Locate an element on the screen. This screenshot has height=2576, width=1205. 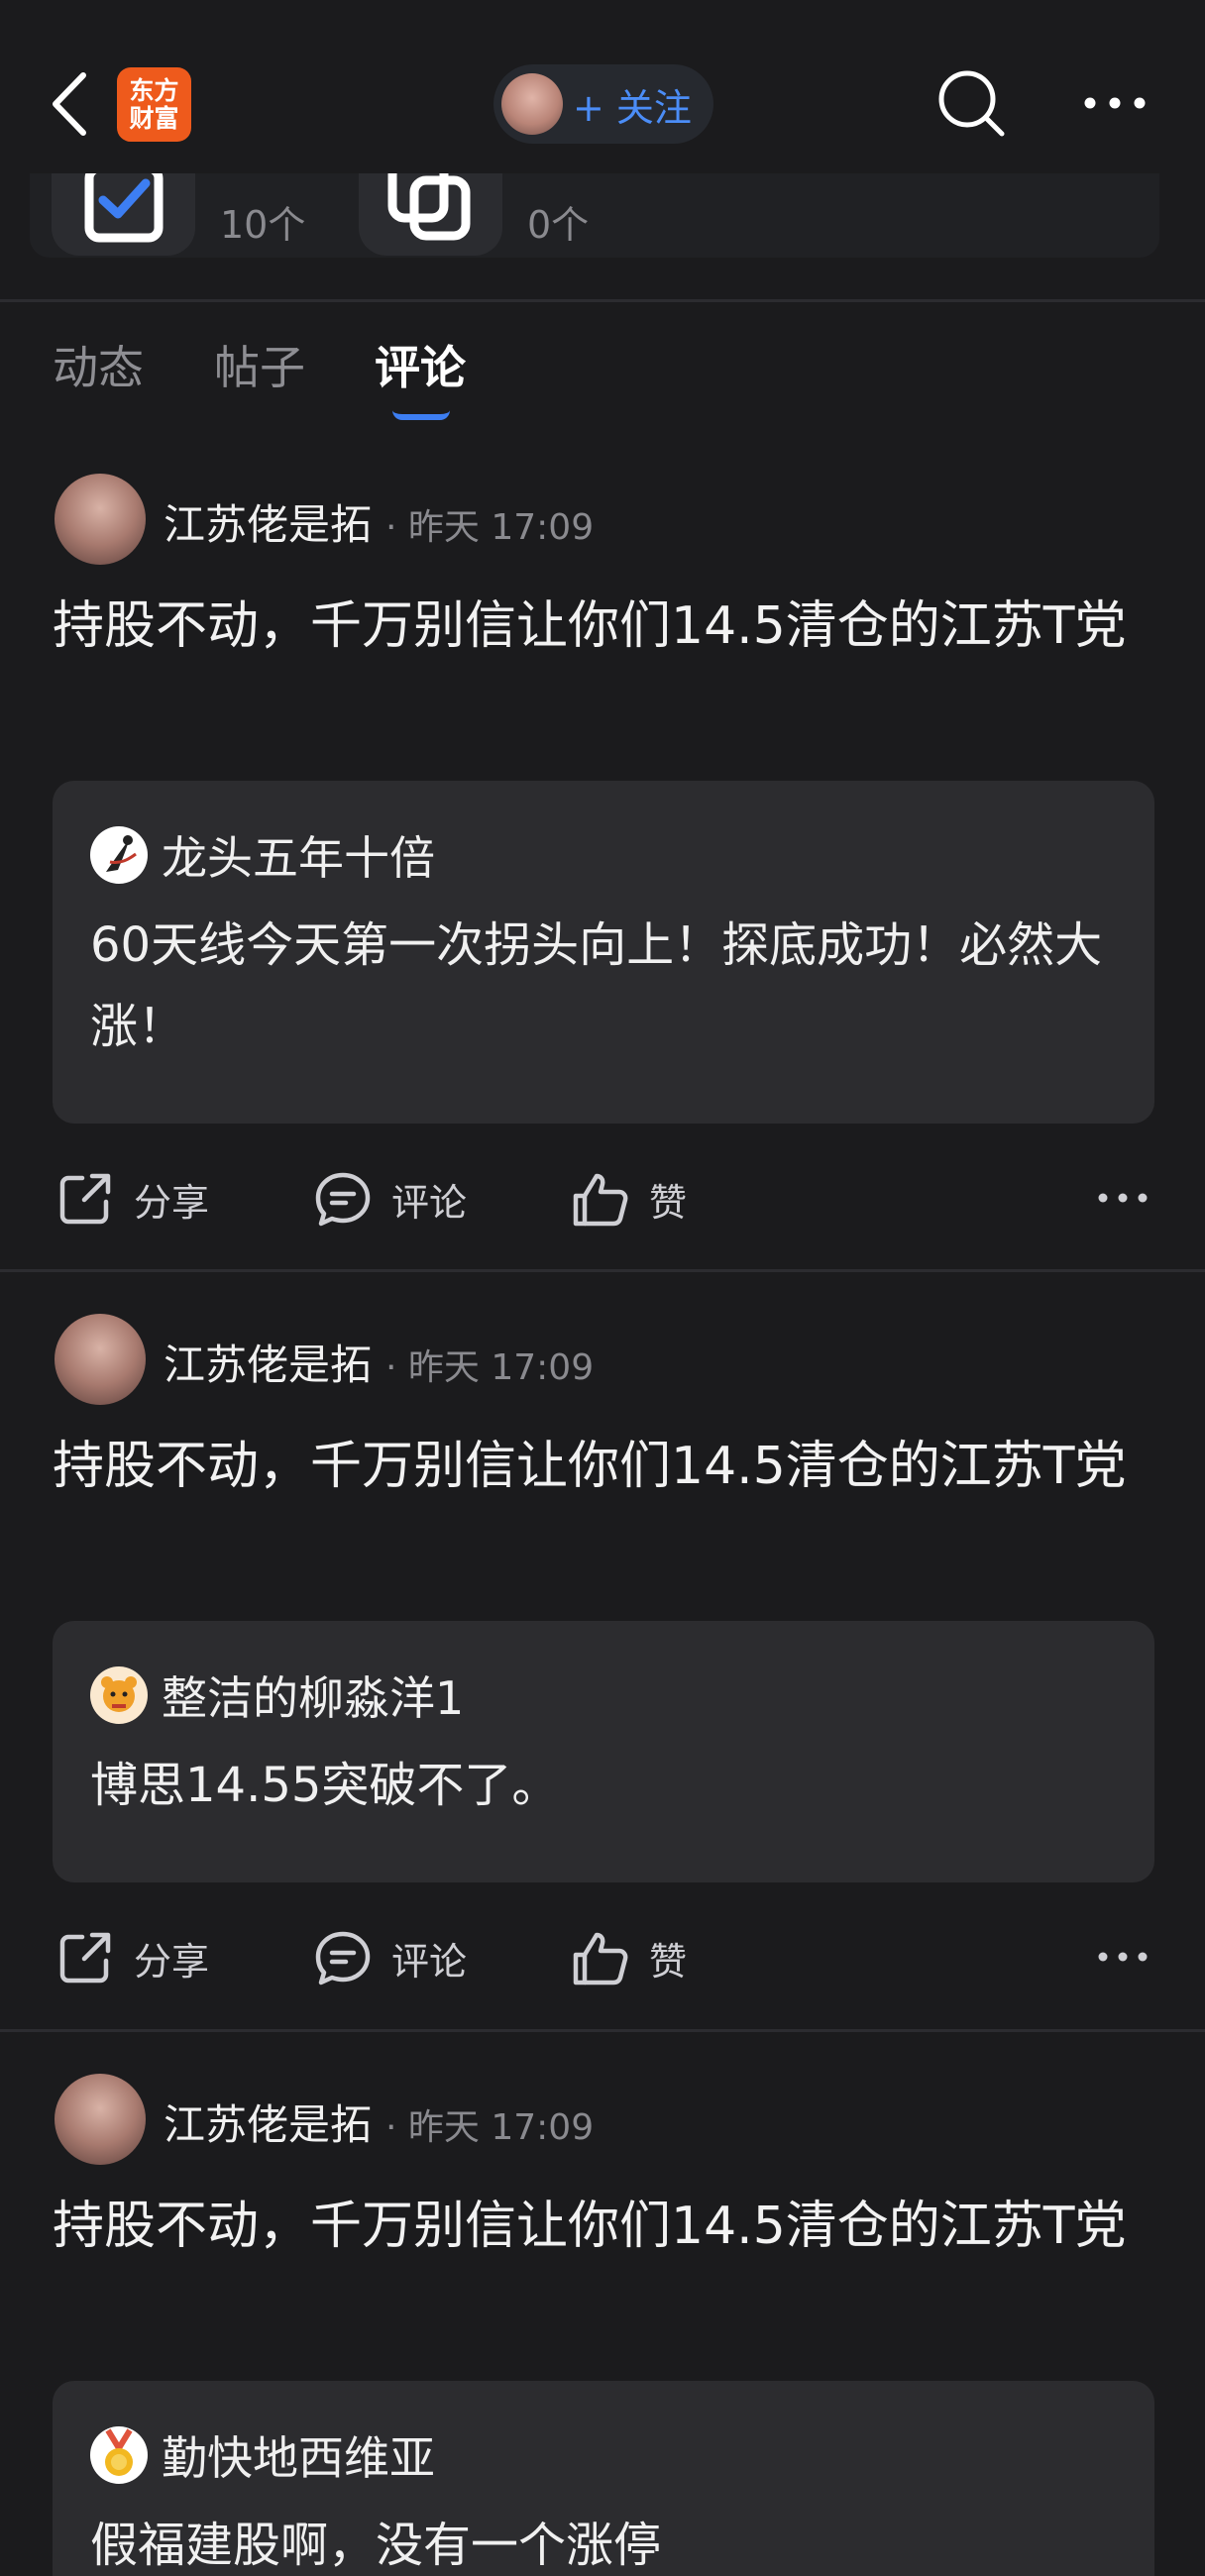
stat-count-1: 10个 is located at coordinates (263, 225).